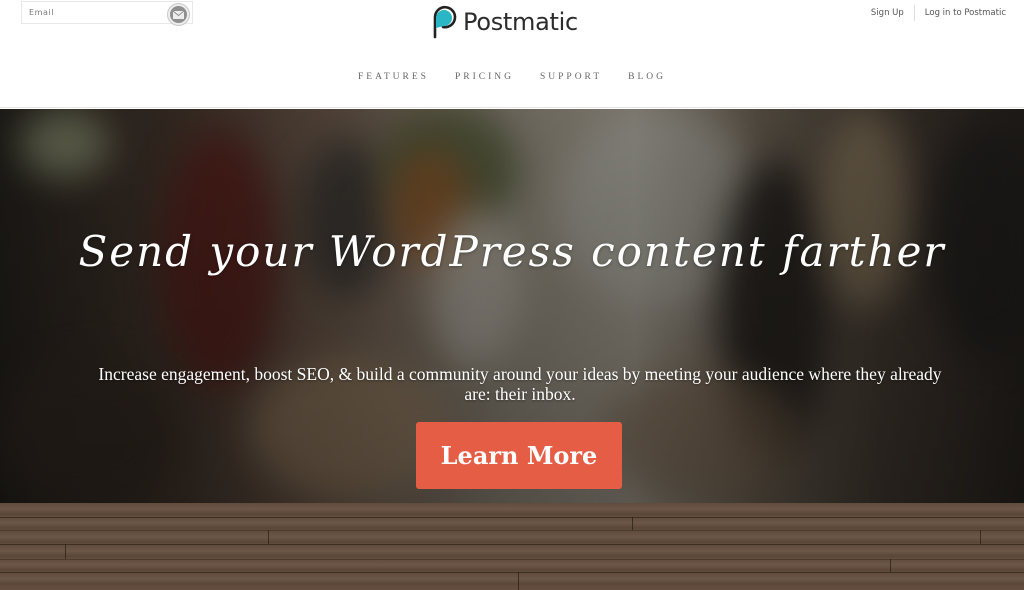 This screenshot has width=1024, height=590. Describe the element at coordinates (512, 546) in the screenshot. I see `wood-floor-image` at that location.